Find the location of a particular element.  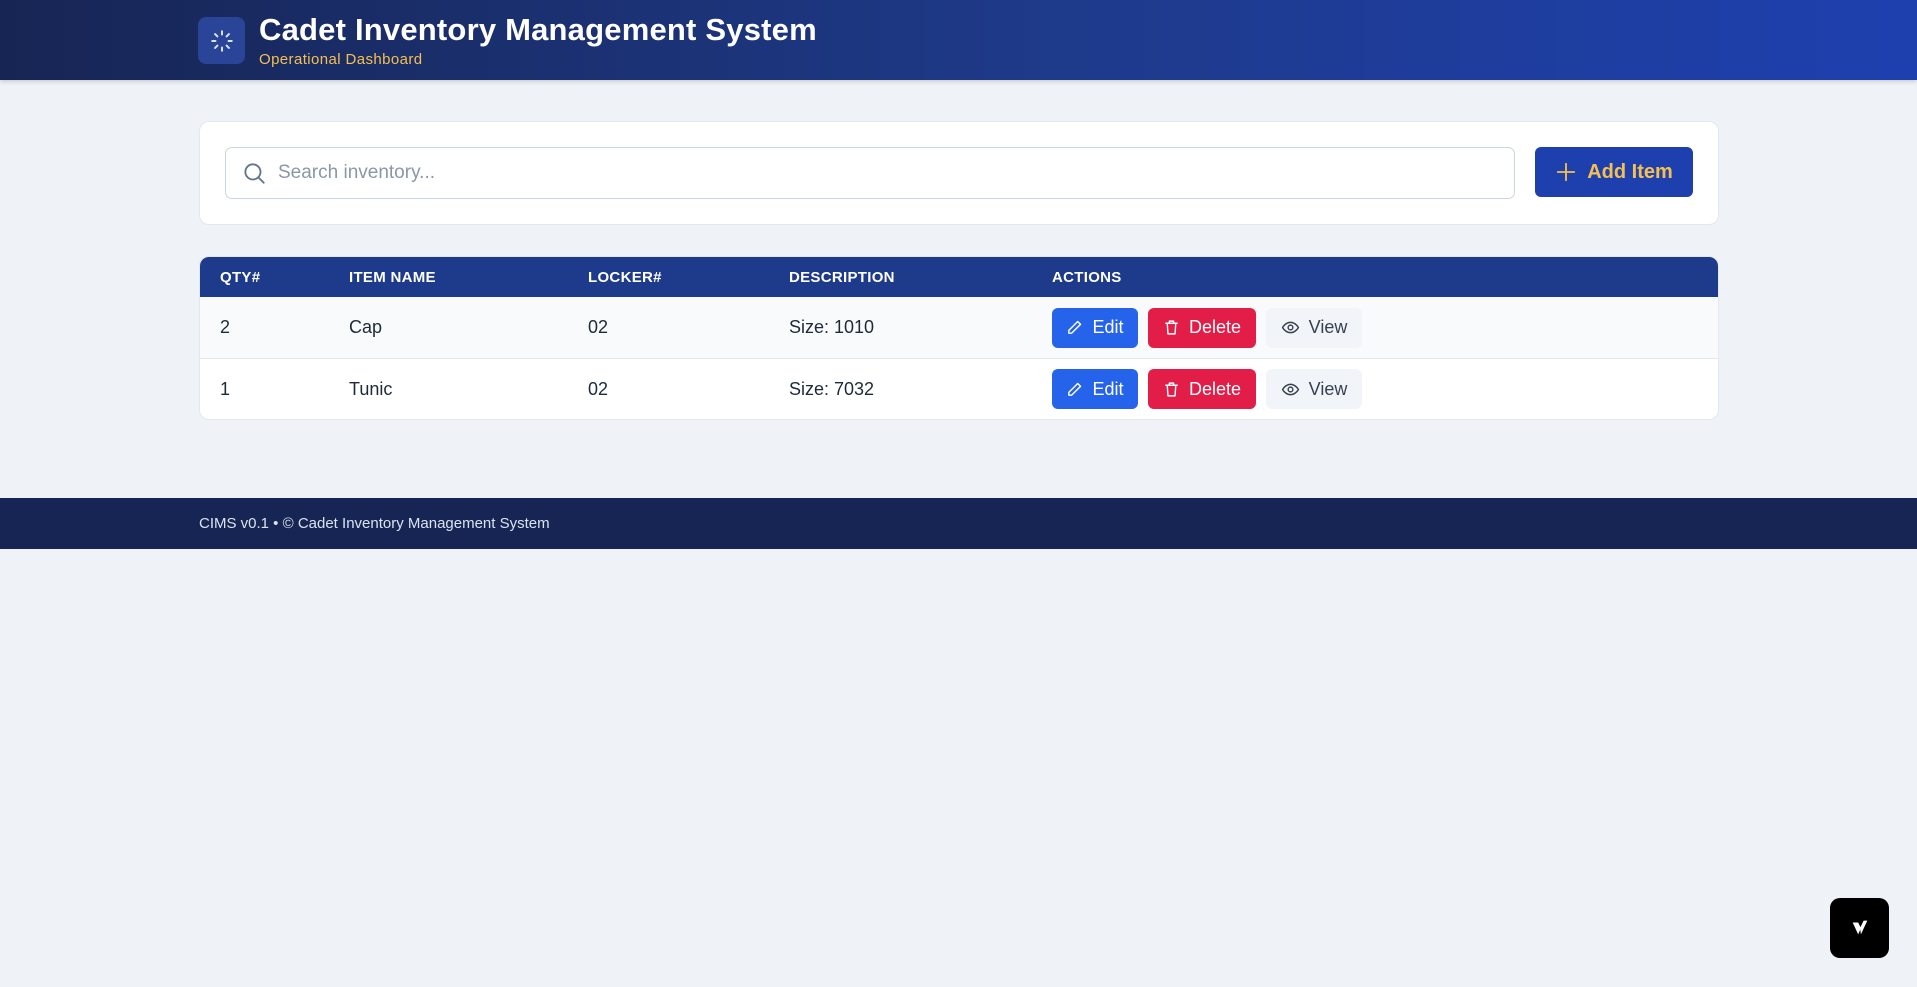

search-icon is located at coordinates (254, 173).